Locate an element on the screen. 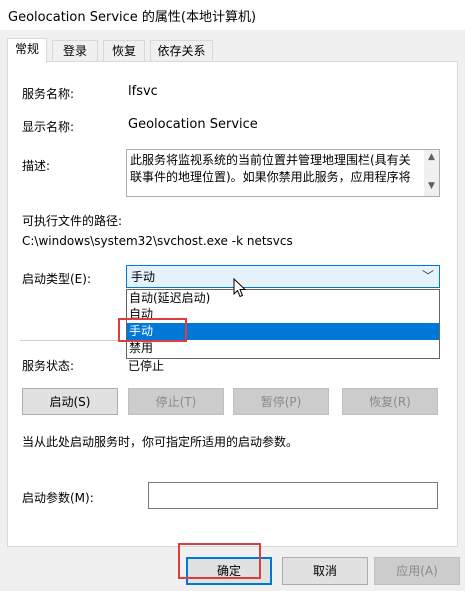 The image size is (465, 591). startup-type-select: 手动 ﹀ is located at coordinates (283, 276).